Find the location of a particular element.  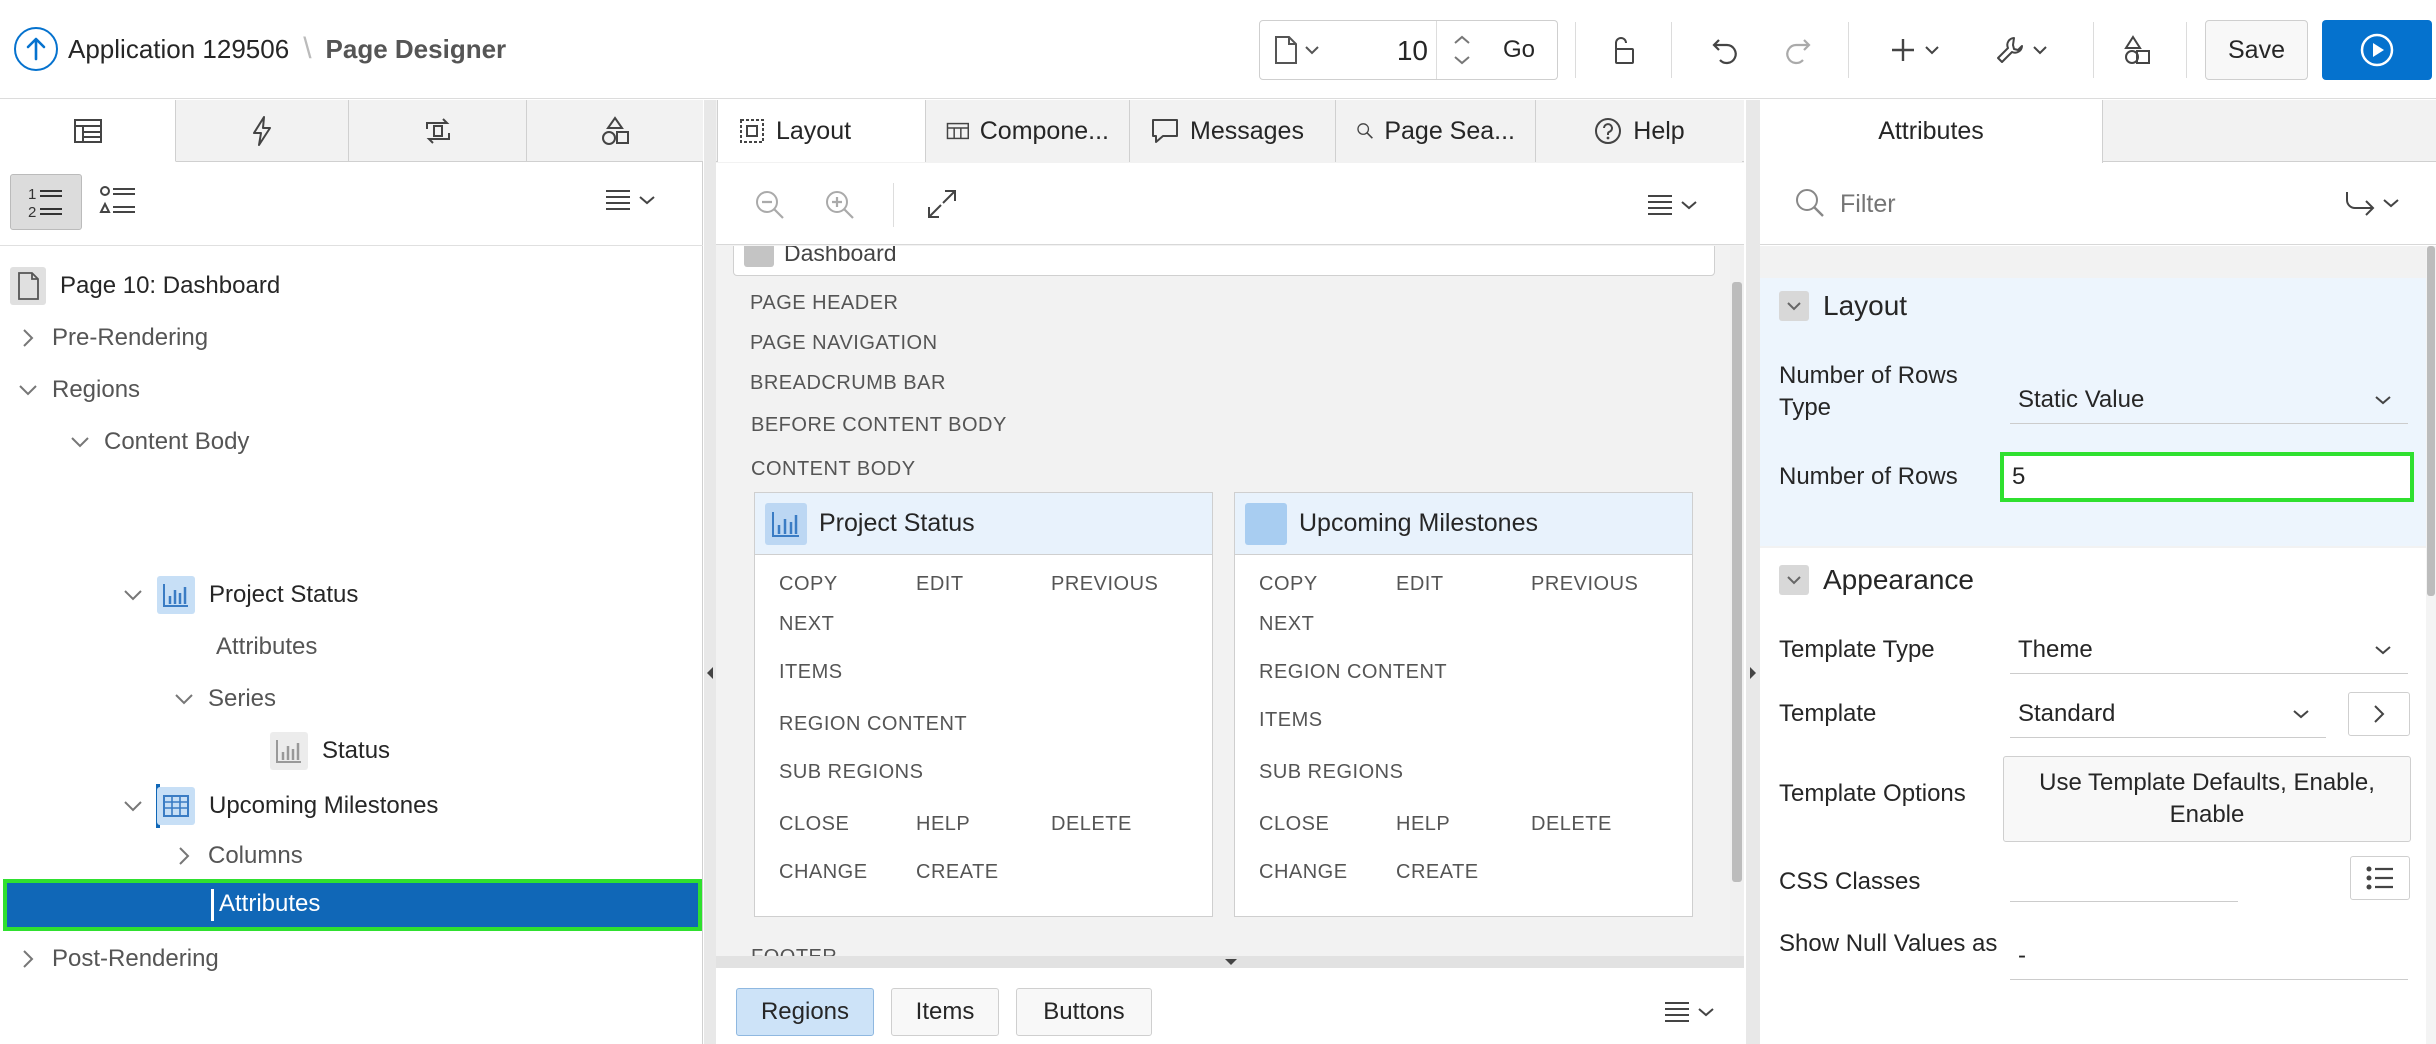

css-classes-list-button is located at coordinates (2380, 878).